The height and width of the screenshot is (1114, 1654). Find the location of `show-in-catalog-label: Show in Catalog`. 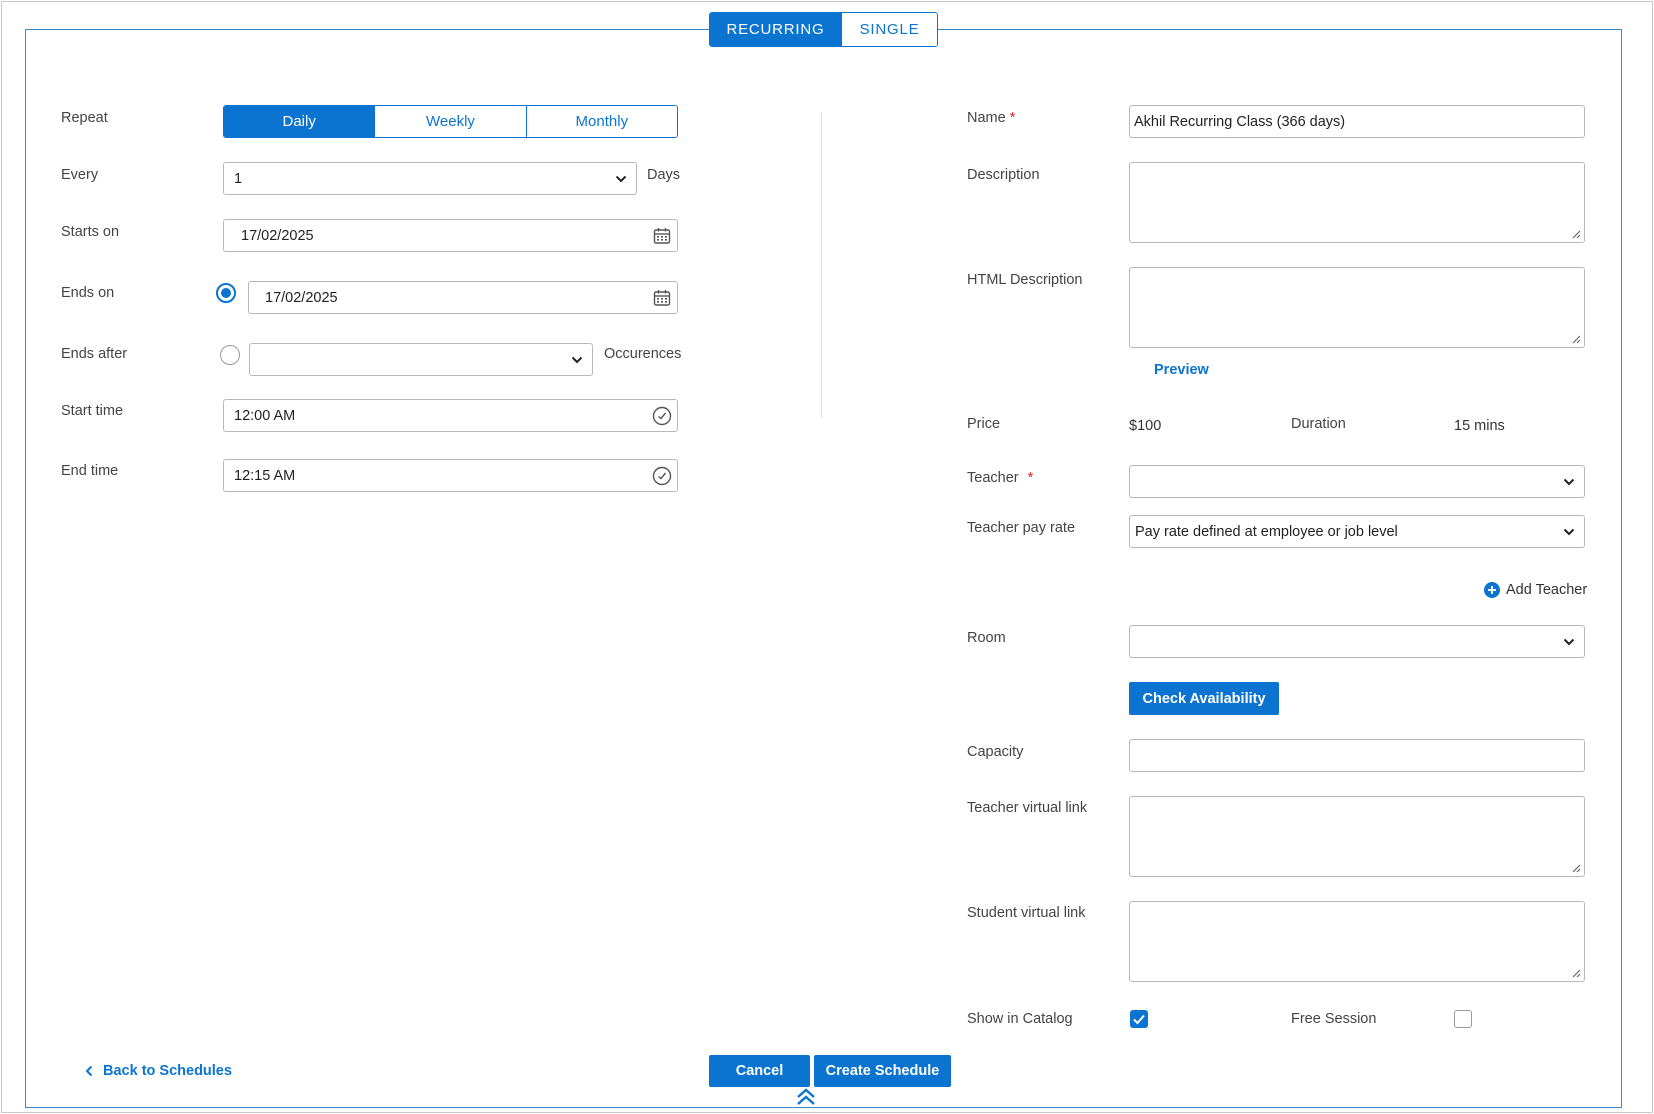

show-in-catalog-label: Show in Catalog is located at coordinates (1020, 1019).